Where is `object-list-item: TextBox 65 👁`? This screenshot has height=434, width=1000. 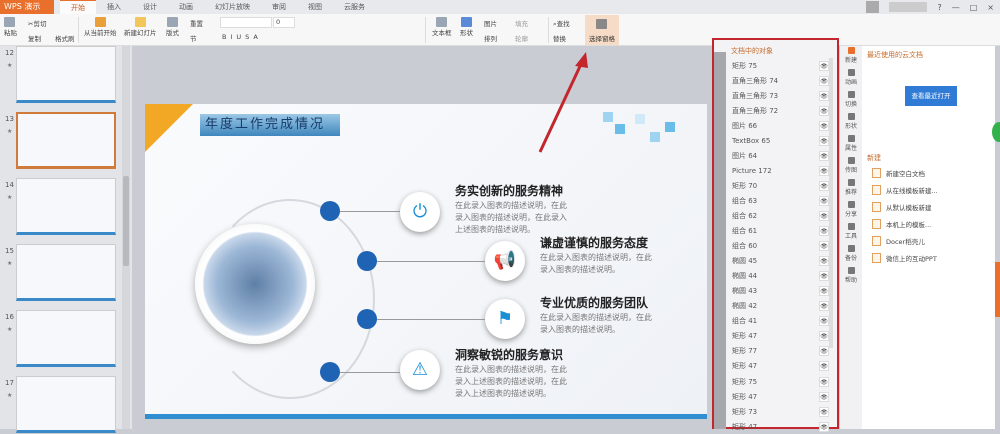 object-list-item: TextBox 65 👁 is located at coordinates (779, 140).